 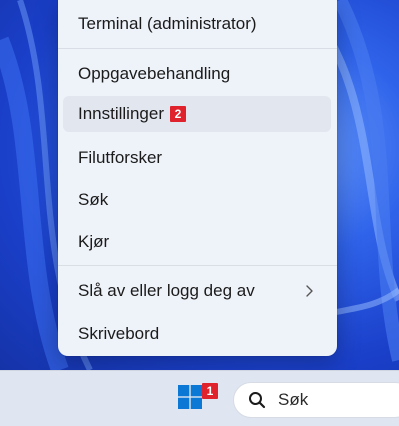 What do you see at coordinates (178, 114) in the screenshot?
I see `step-badge-2: 2` at bounding box center [178, 114].